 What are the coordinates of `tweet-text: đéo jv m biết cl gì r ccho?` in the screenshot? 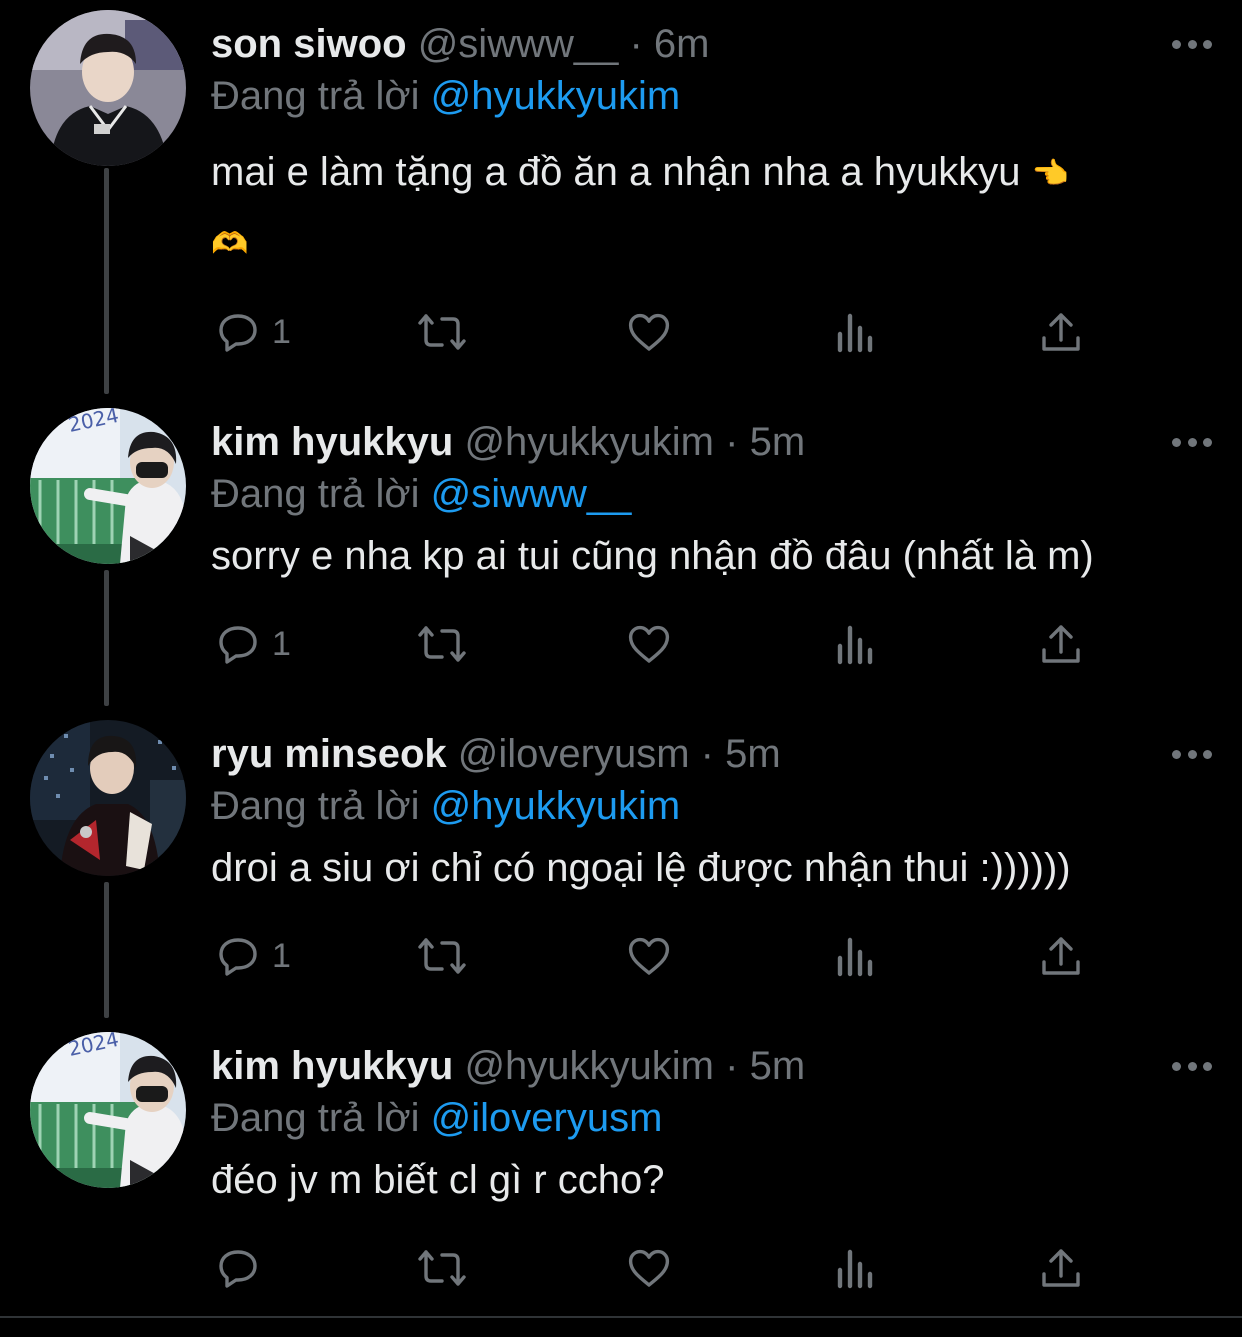 It's located at (706, 1180).